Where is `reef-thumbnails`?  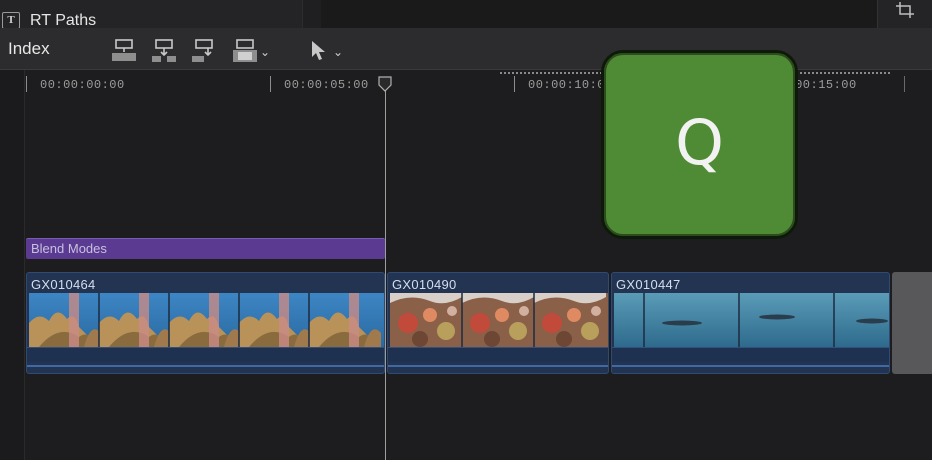 reef-thumbnails is located at coordinates (206, 320).